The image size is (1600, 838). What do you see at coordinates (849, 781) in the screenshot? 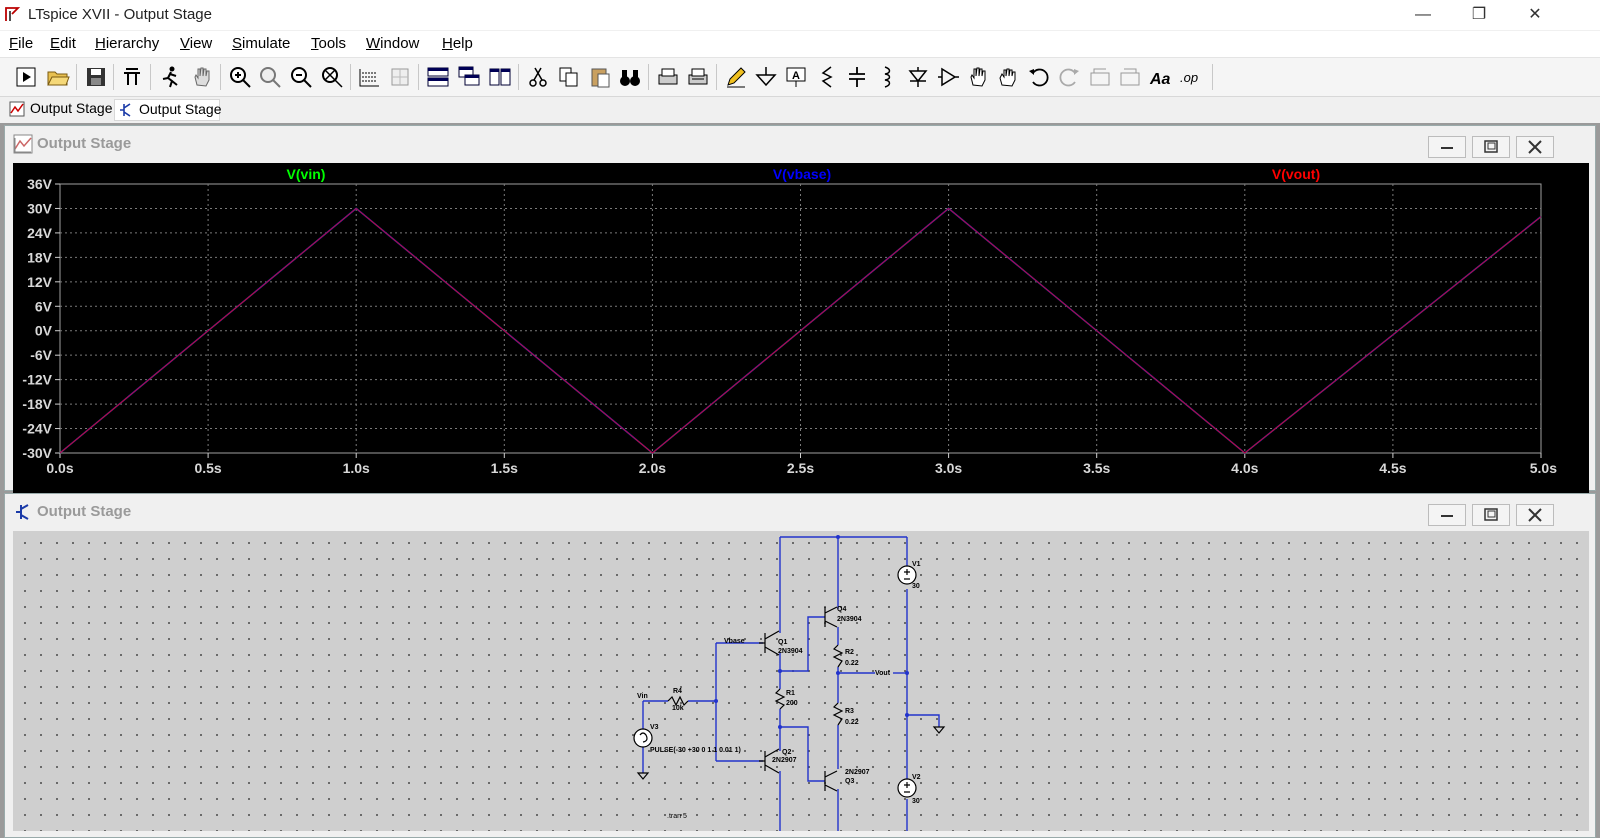
I see `q3-label: Q3` at bounding box center [849, 781].